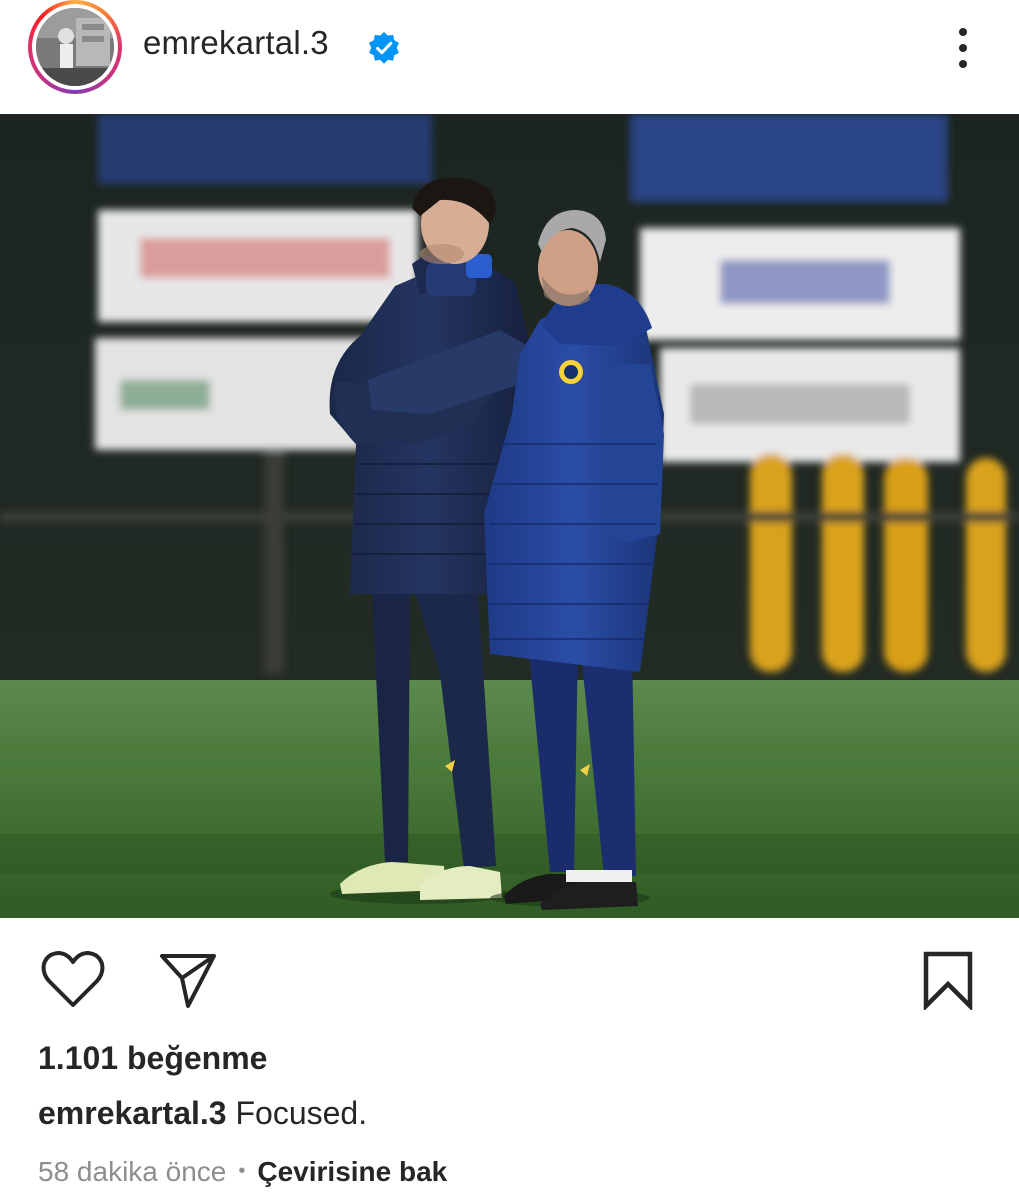 The height and width of the screenshot is (1200, 1019). I want to click on see-translation-link: Çevirisine bak, so click(352, 1171).